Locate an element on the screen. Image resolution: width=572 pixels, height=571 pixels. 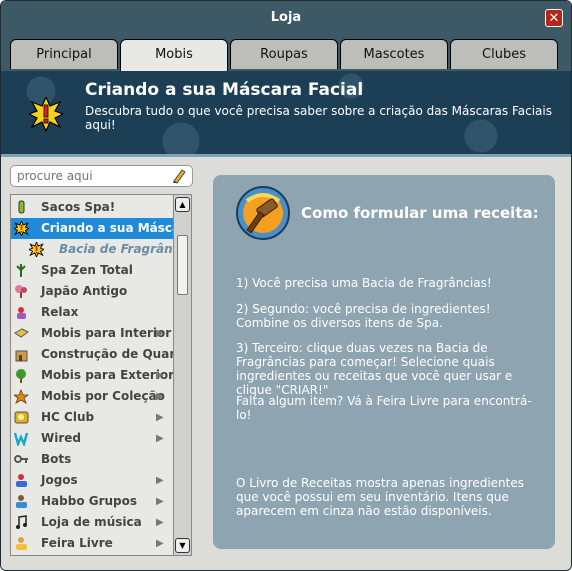
scroll-thumb is located at coordinates (182, 265).